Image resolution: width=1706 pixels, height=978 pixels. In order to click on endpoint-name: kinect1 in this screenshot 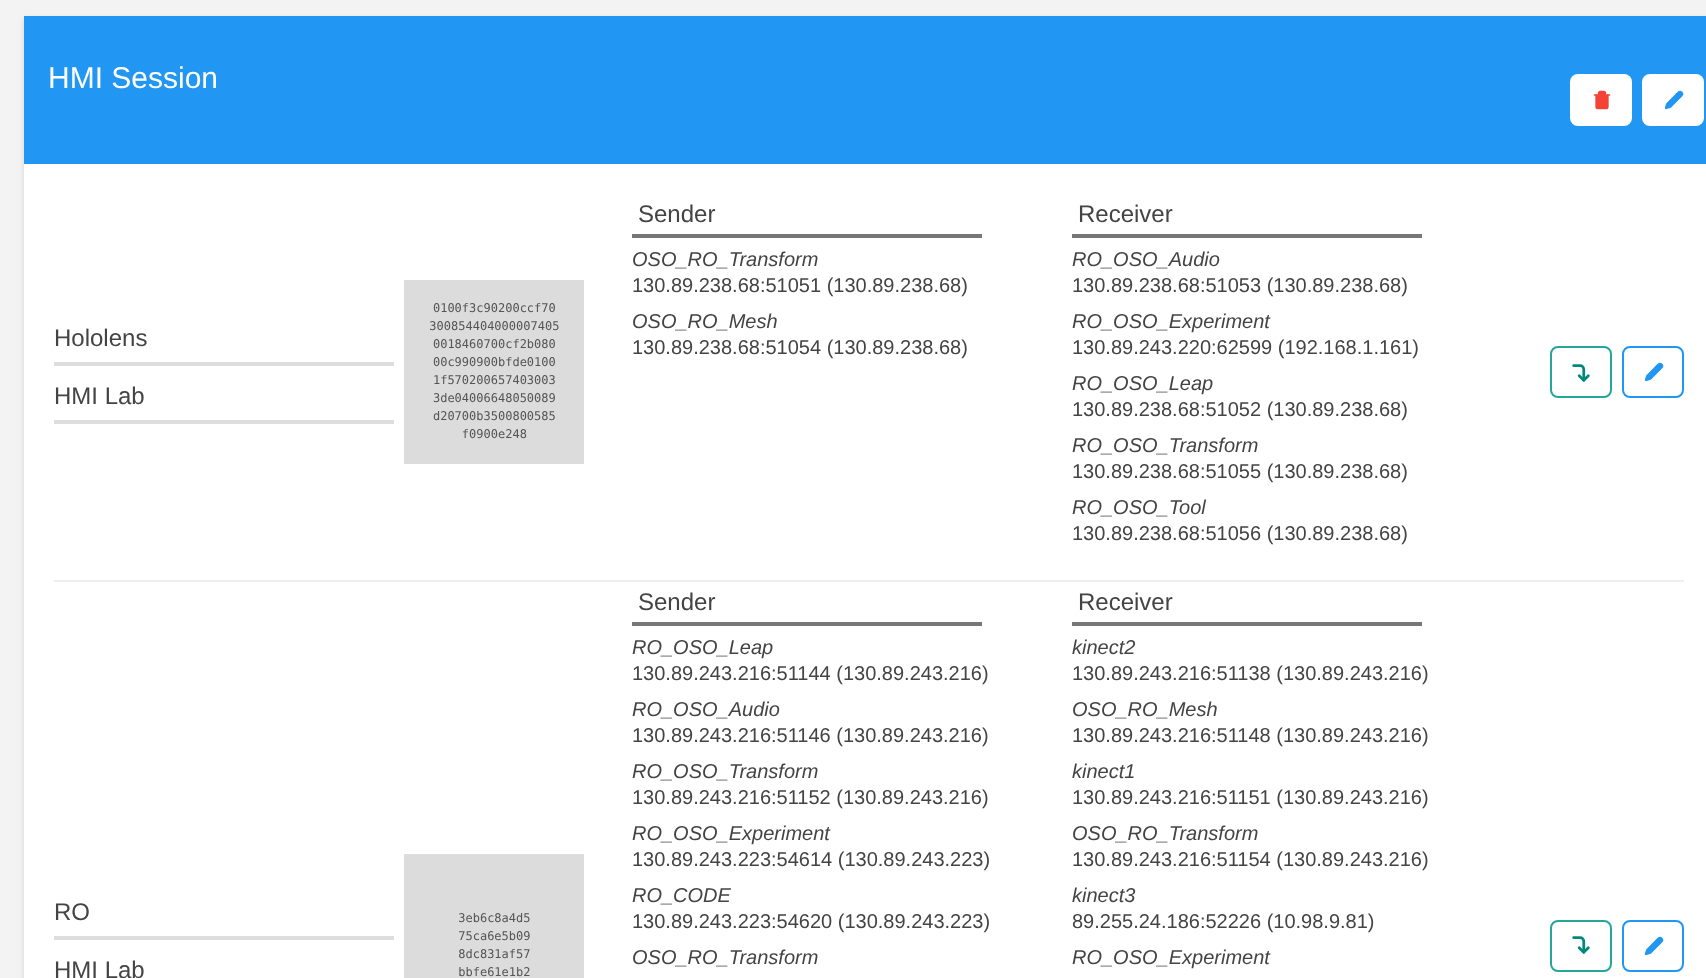, I will do `click(1105, 774)`.